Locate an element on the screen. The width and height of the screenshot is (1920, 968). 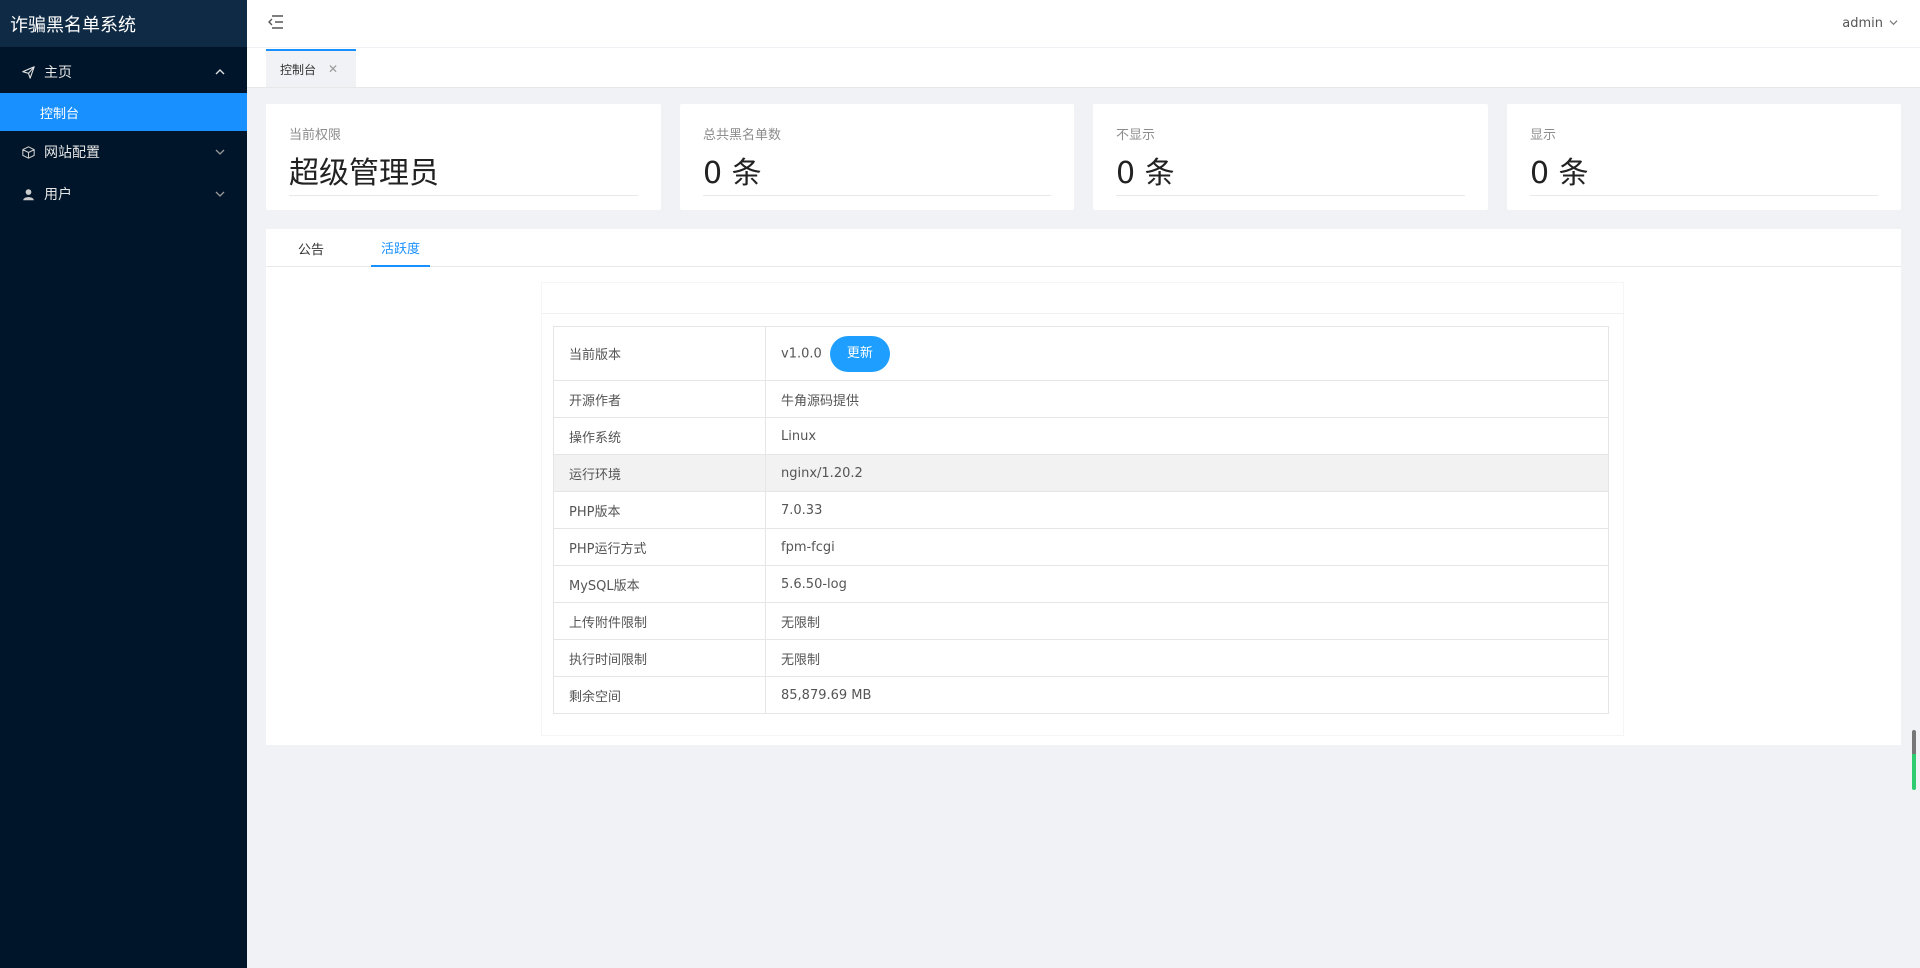
row-value: nginx/1.20.2 is located at coordinates (1187, 473).